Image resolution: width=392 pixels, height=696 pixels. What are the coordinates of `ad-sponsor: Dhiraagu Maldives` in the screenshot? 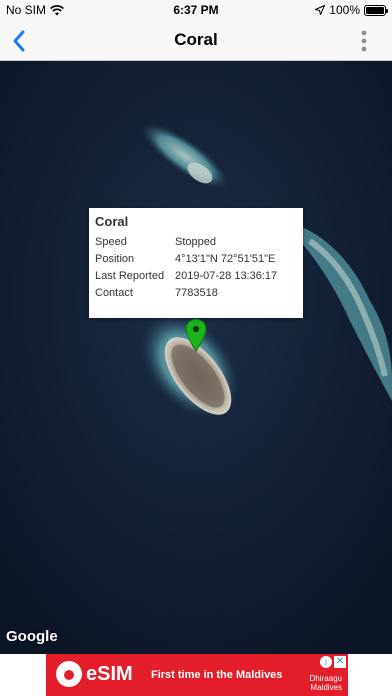 It's located at (326, 683).